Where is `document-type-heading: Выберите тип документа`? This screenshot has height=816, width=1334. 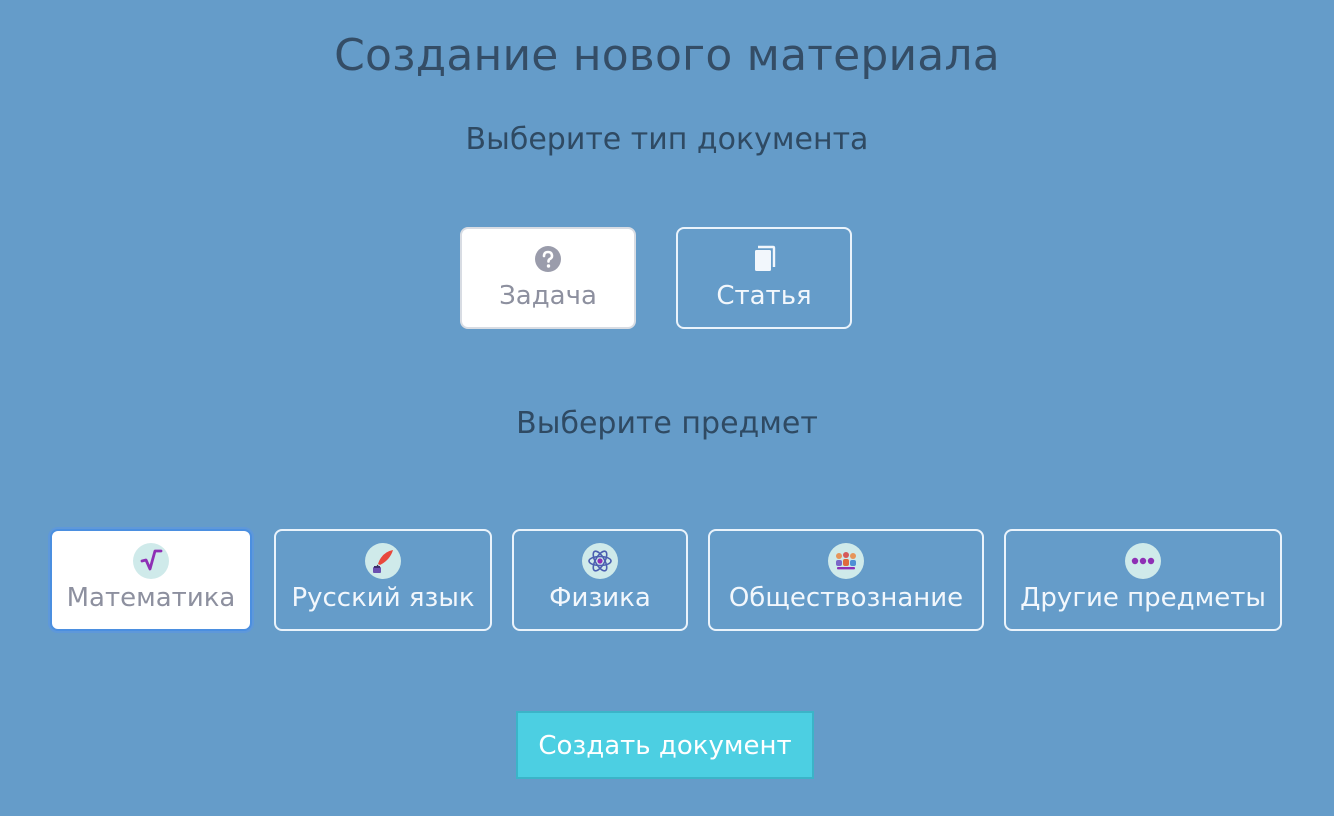
document-type-heading: Выберите тип документа is located at coordinates (667, 139).